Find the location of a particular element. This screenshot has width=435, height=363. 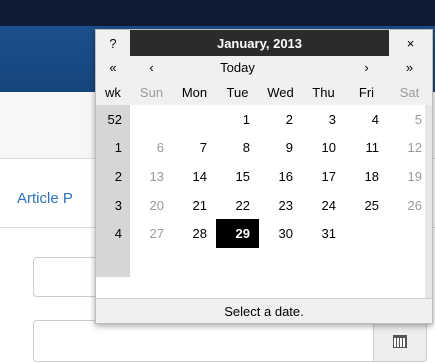

week-number: 3 is located at coordinates (113, 205).